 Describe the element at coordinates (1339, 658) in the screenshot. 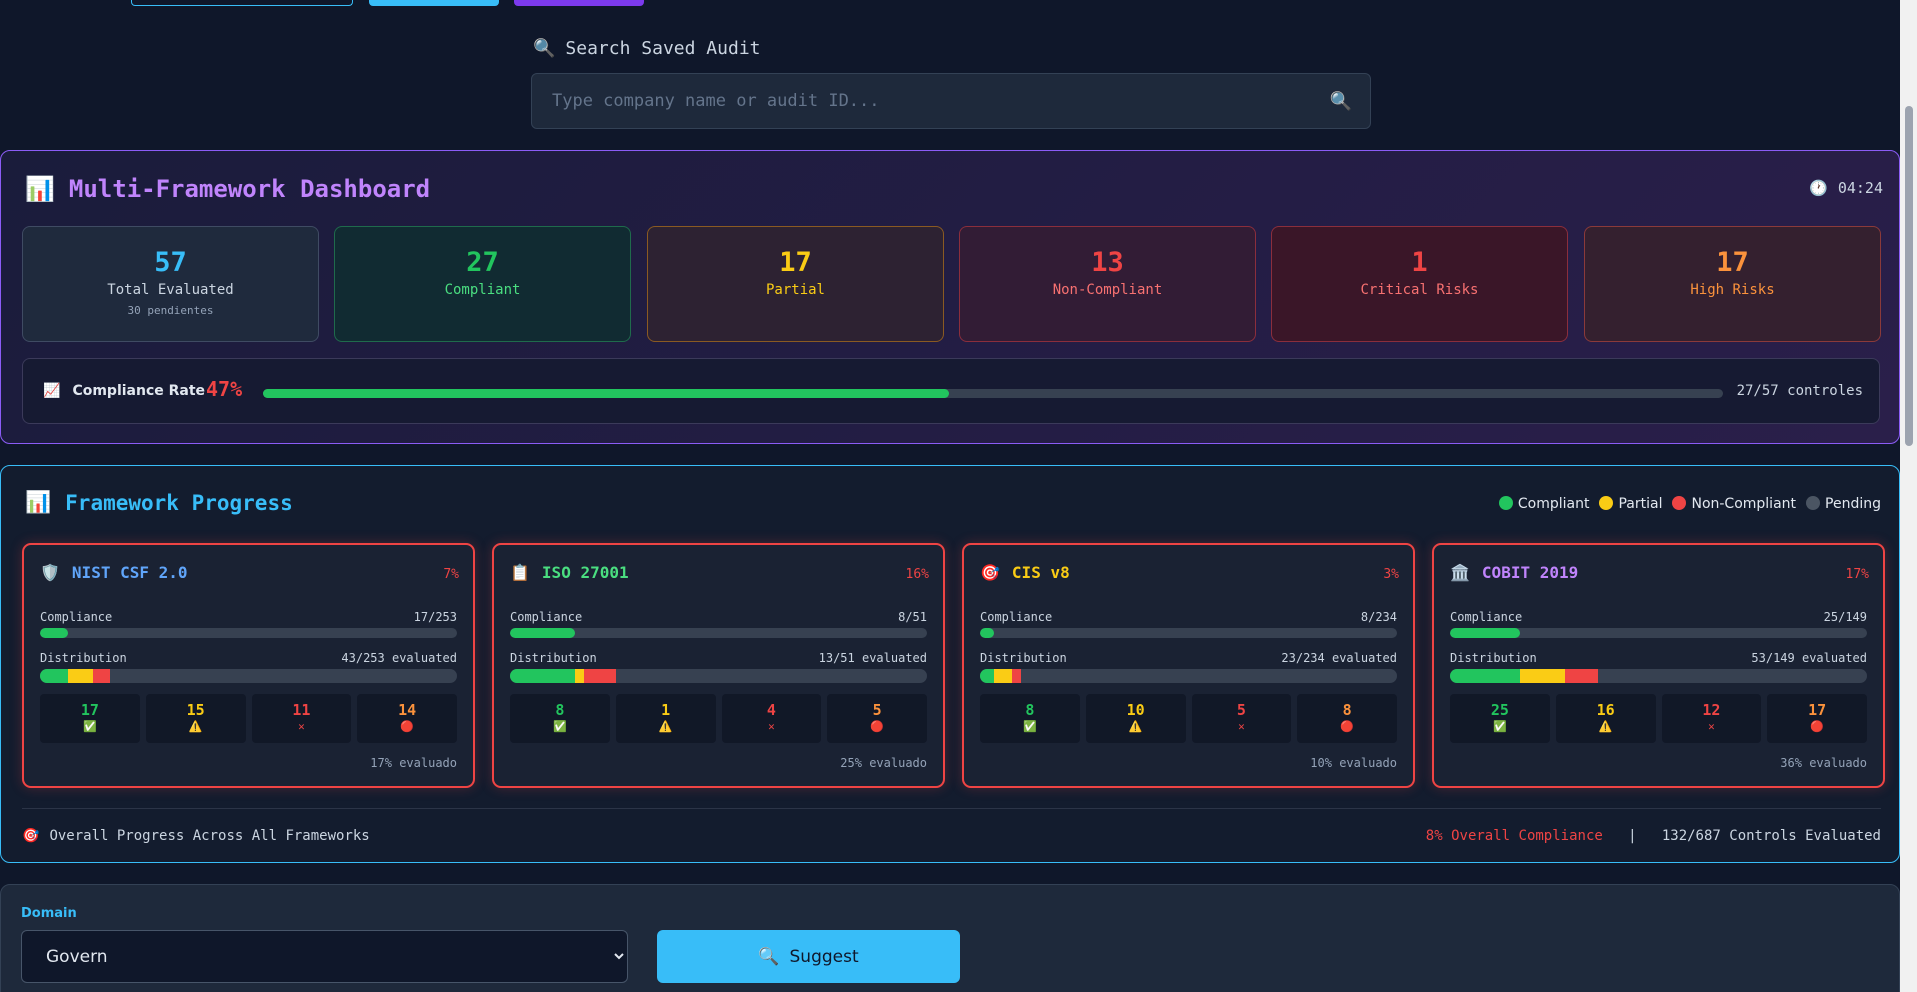

I see `distribution-count: 23/234 evaluated` at that location.